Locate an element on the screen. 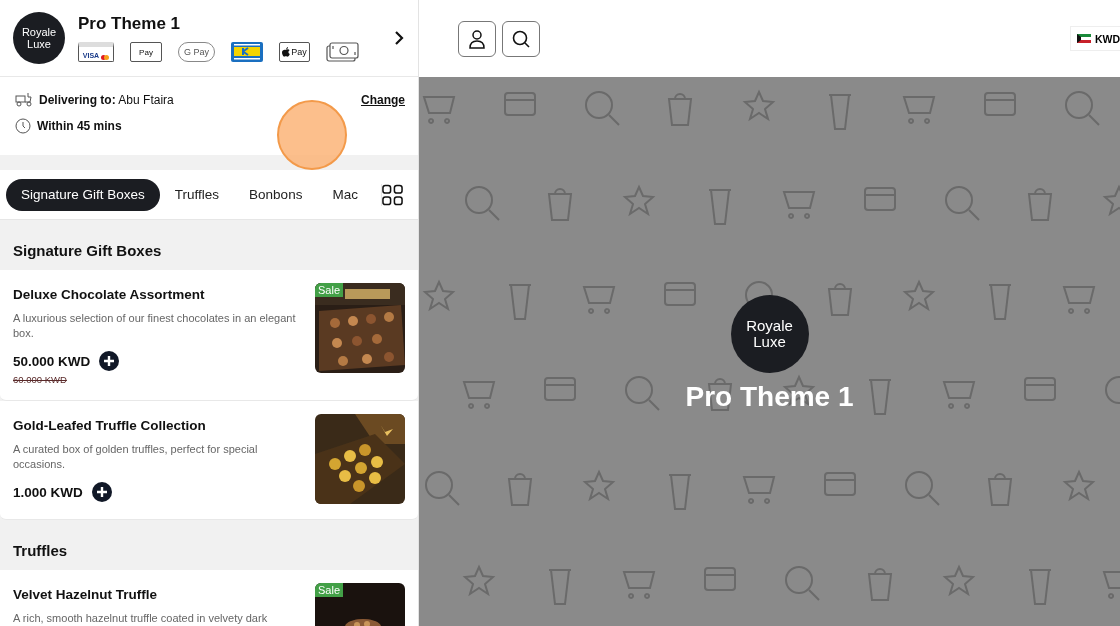  currency-selector: KWD is located at coordinates (1094, 38).